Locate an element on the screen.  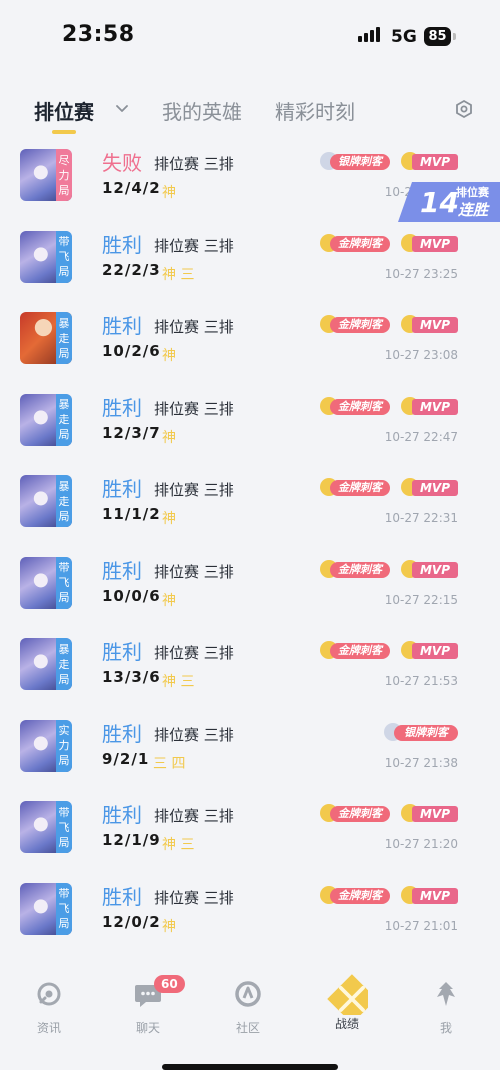
nav-chat-label: 聊天 is located at coordinates (147, 1028).